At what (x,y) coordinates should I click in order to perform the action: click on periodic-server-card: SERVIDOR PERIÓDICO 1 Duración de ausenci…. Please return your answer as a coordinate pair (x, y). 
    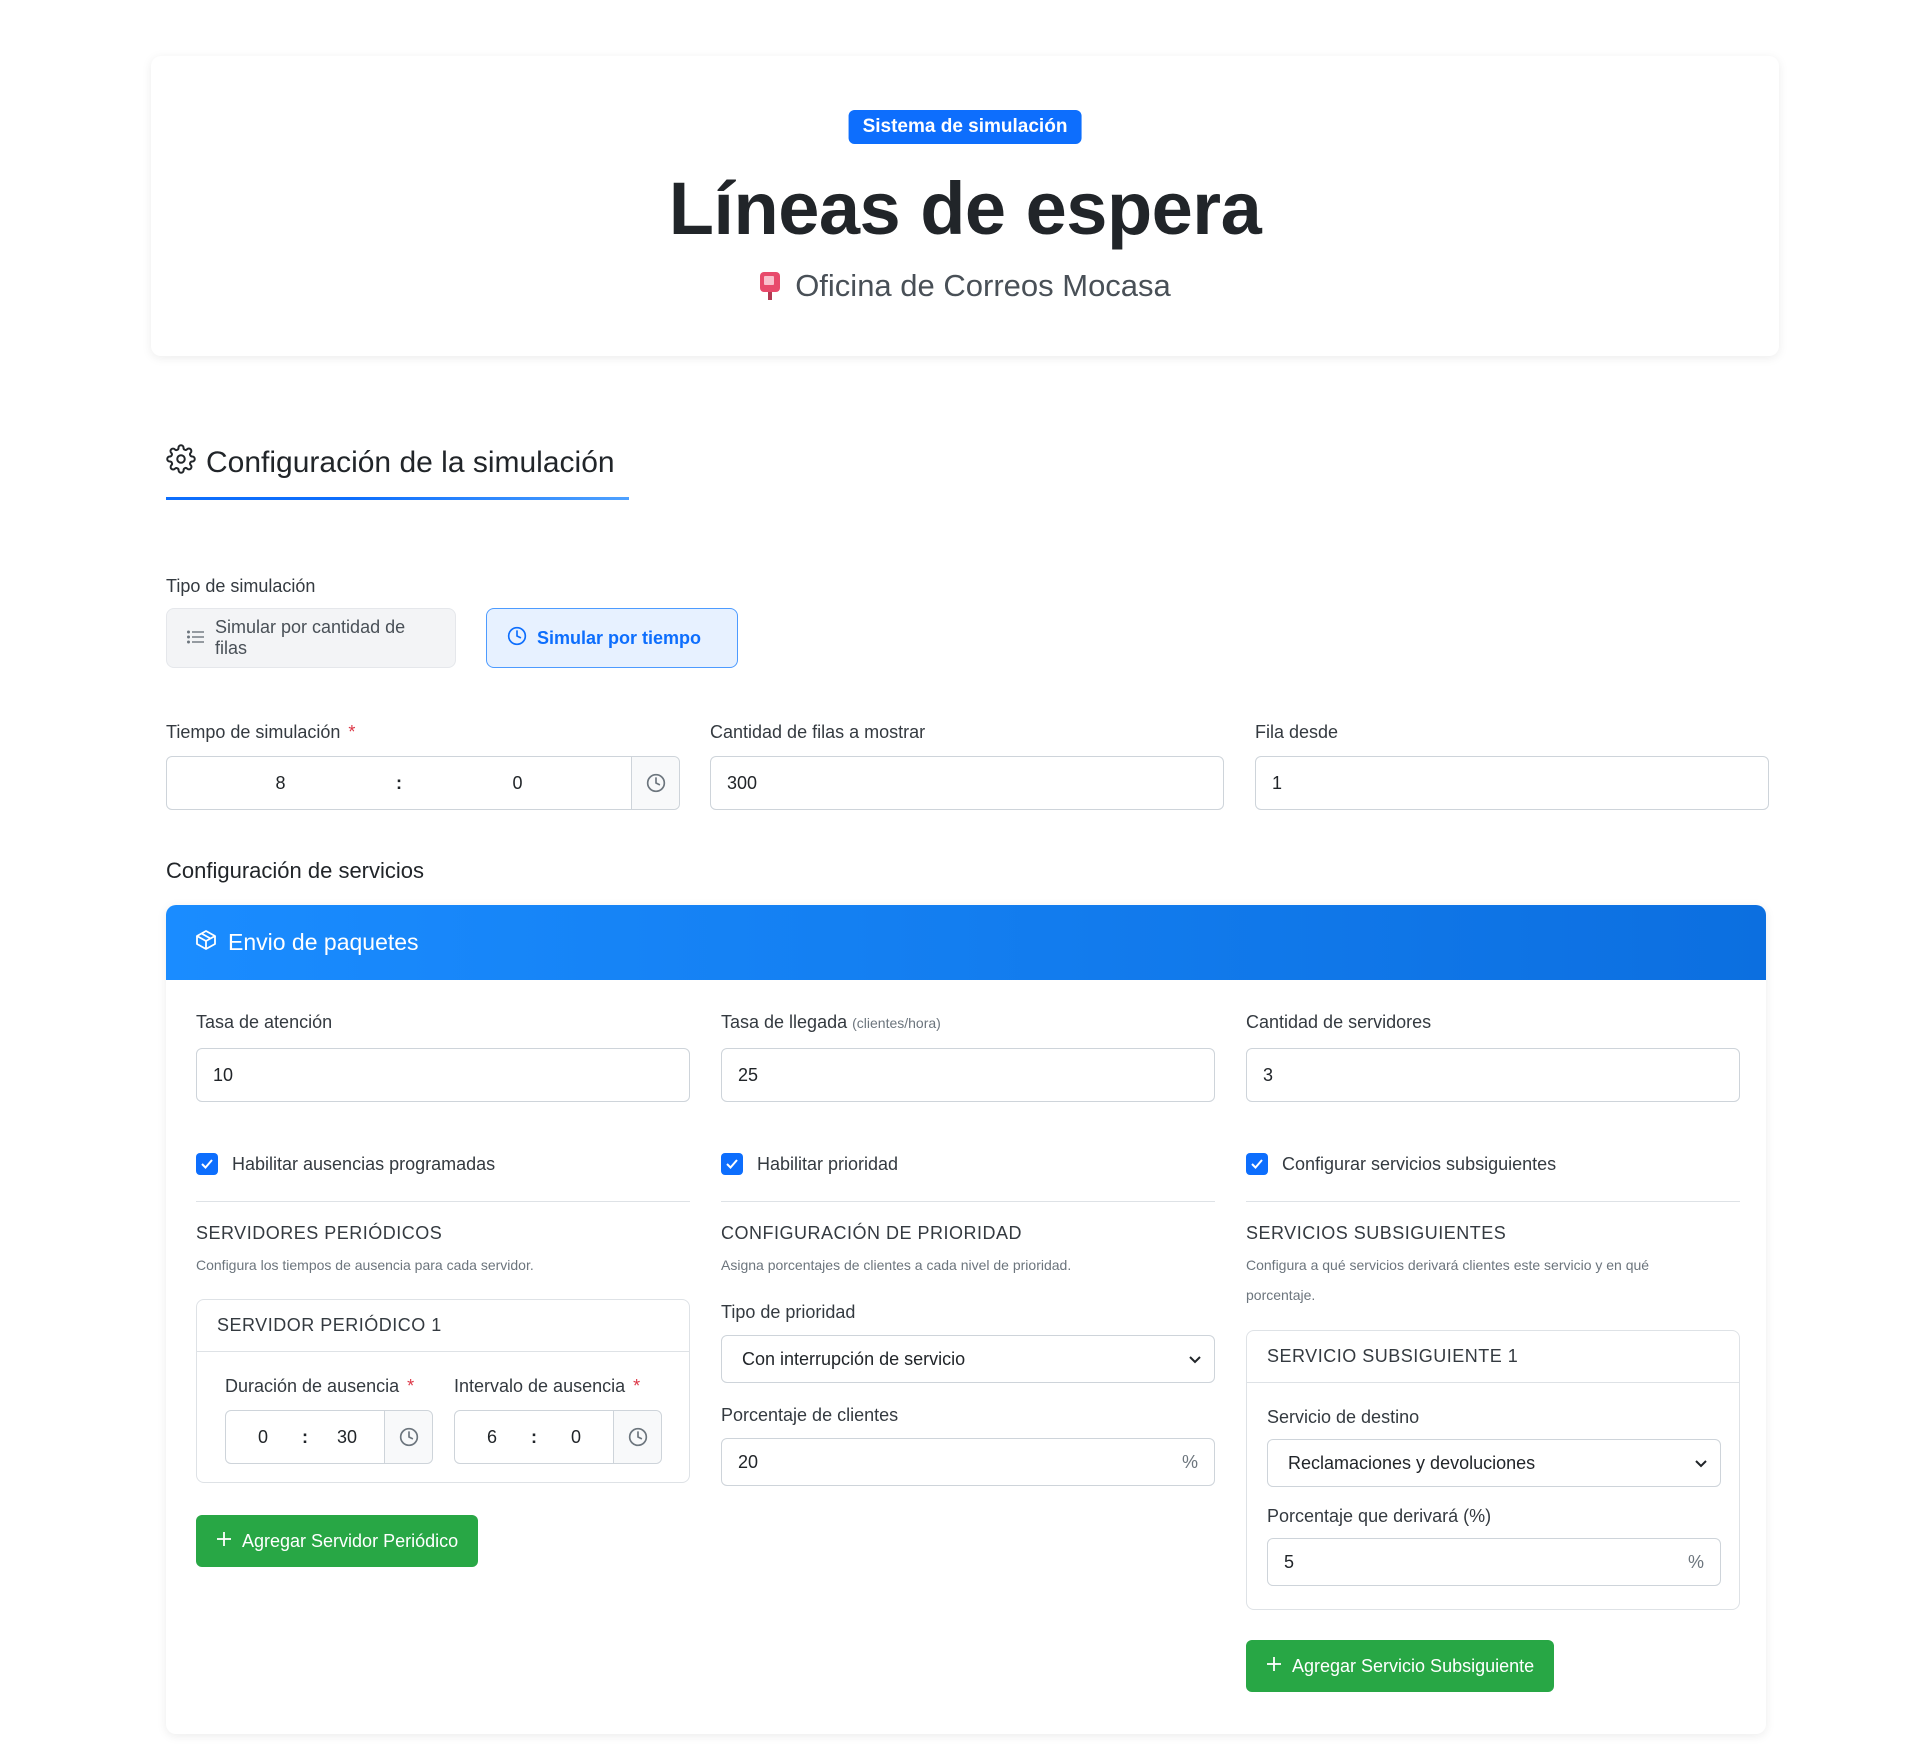
    Looking at the image, I should click on (443, 1391).